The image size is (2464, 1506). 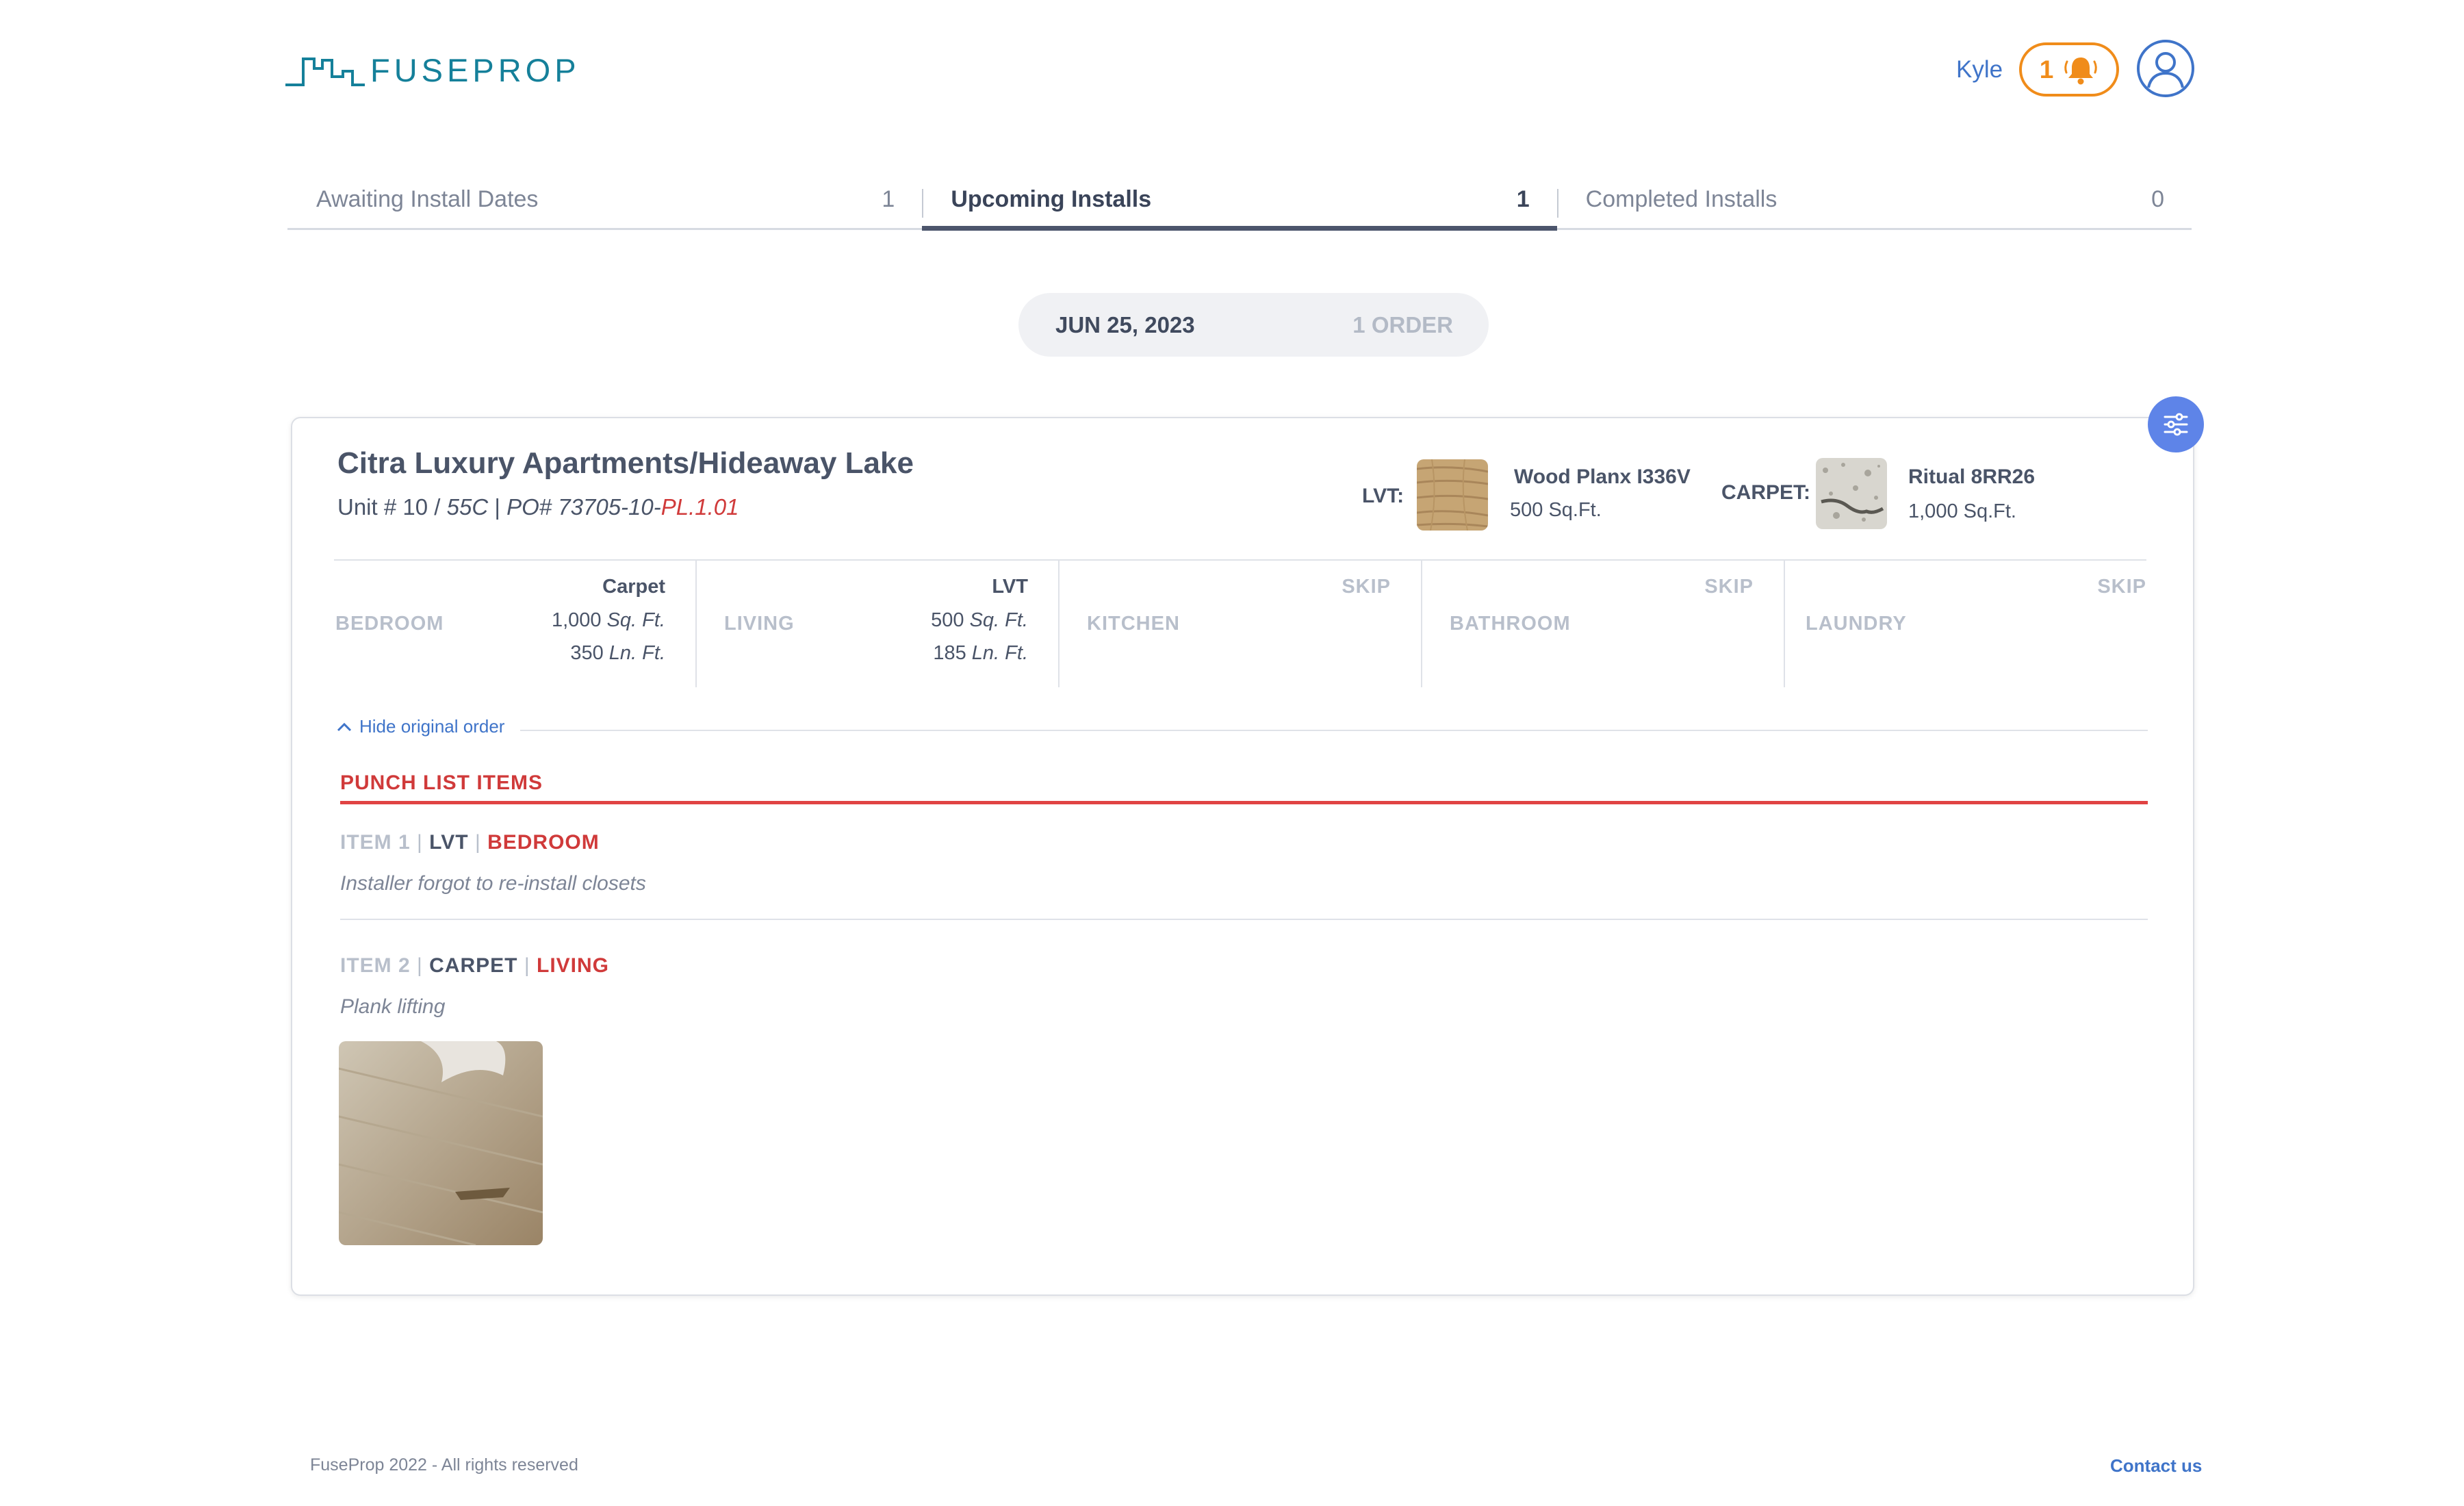 What do you see at coordinates (878, 624) in the screenshot?
I see `room-living: LIVING LVT 500 Sq. Ft. 185 Ln. Ft.` at bounding box center [878, 624].